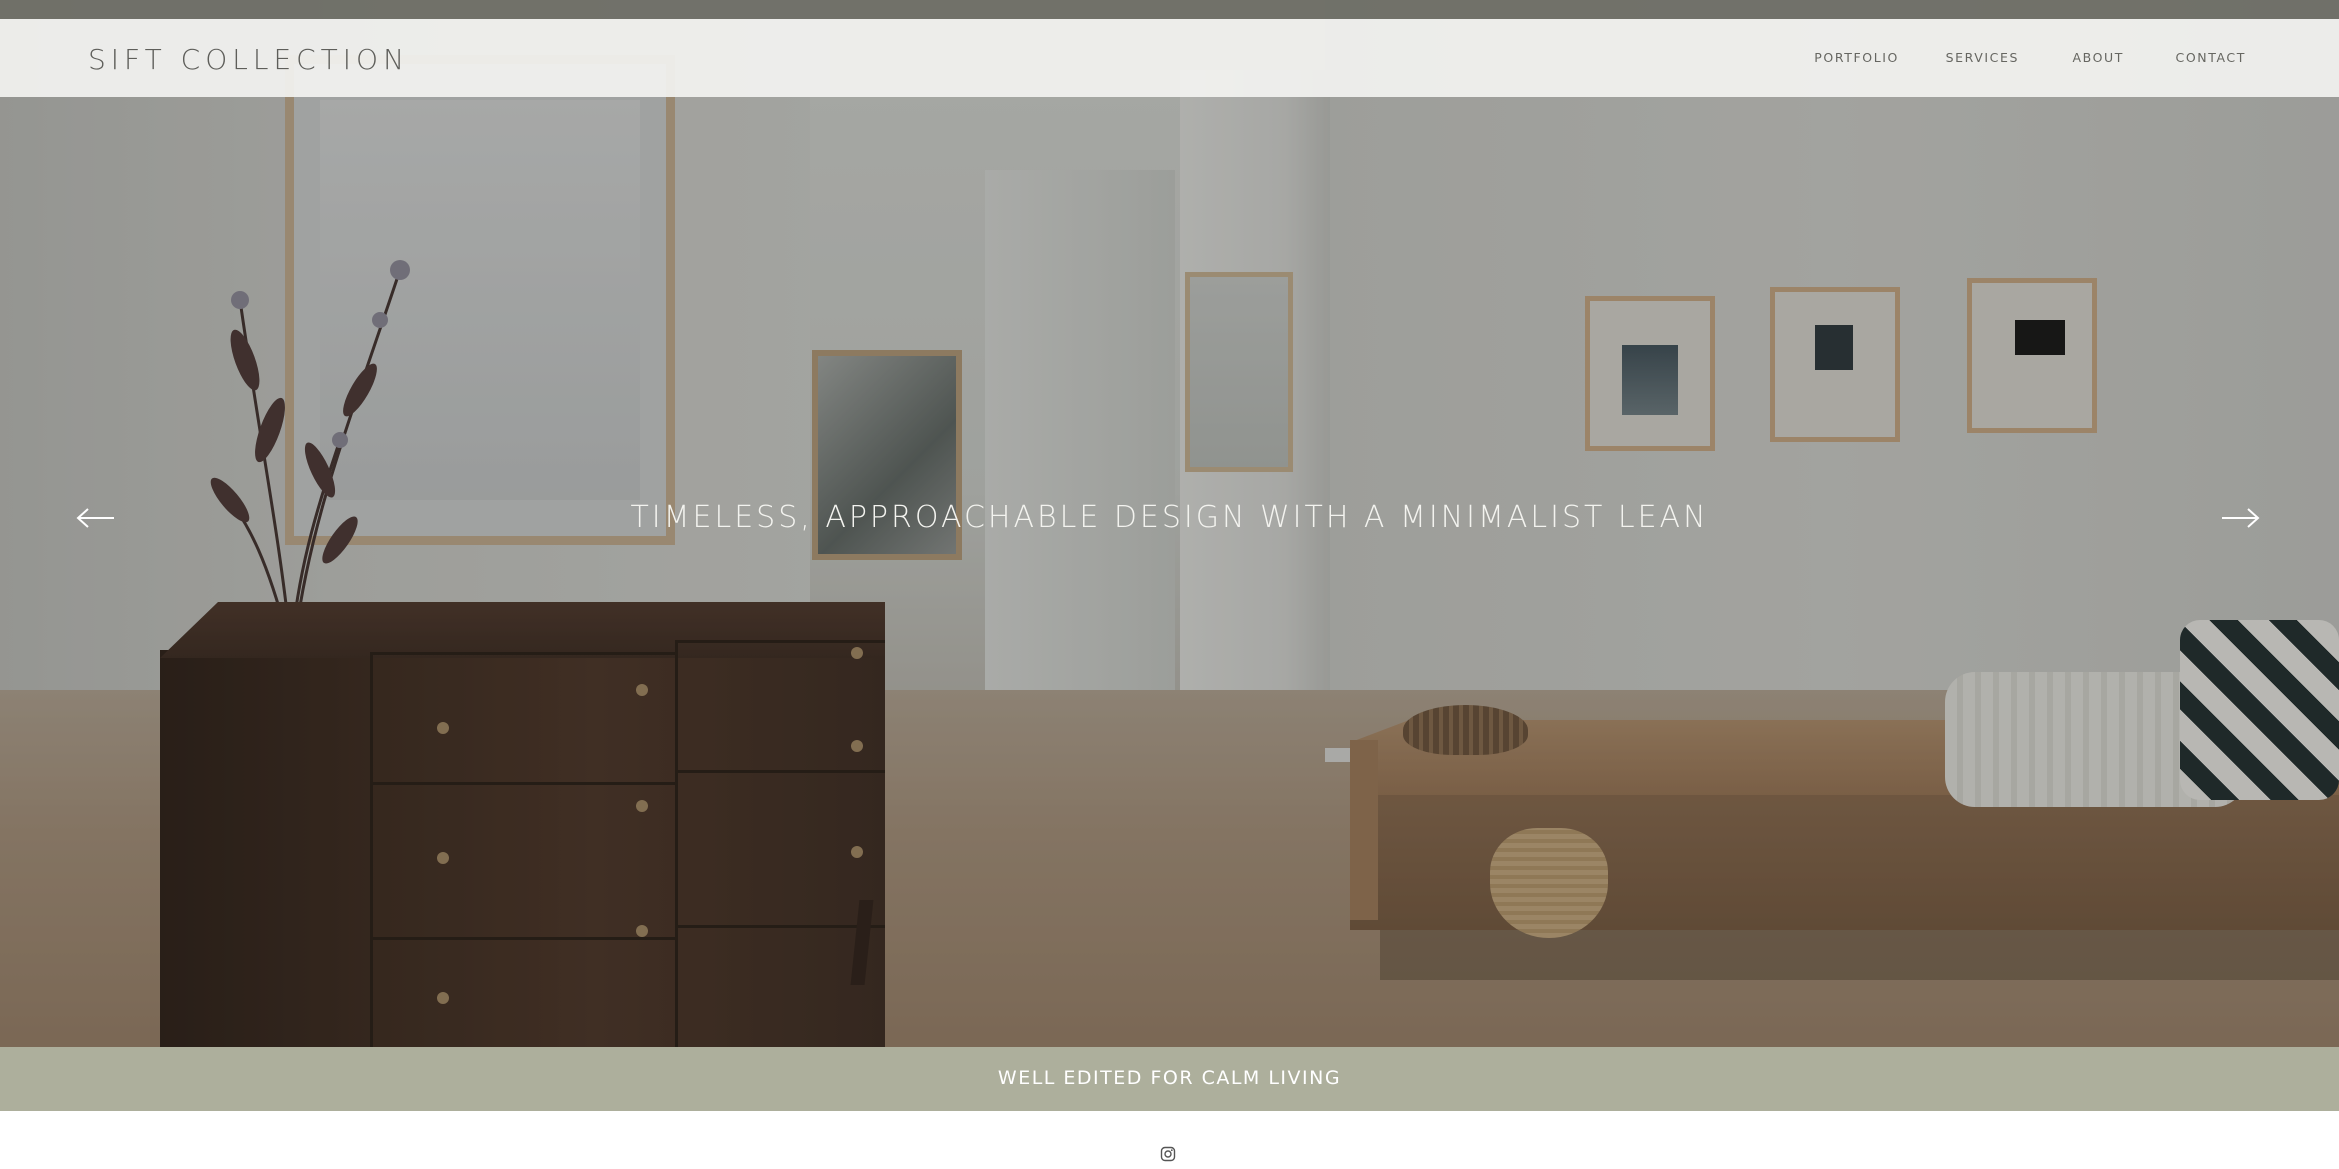 The width and height of the screenshot is (2339, 1169). Describe the element at coordinates (2098, 57) in the screenshot. I see `nav-about: ABOUT` at that location.